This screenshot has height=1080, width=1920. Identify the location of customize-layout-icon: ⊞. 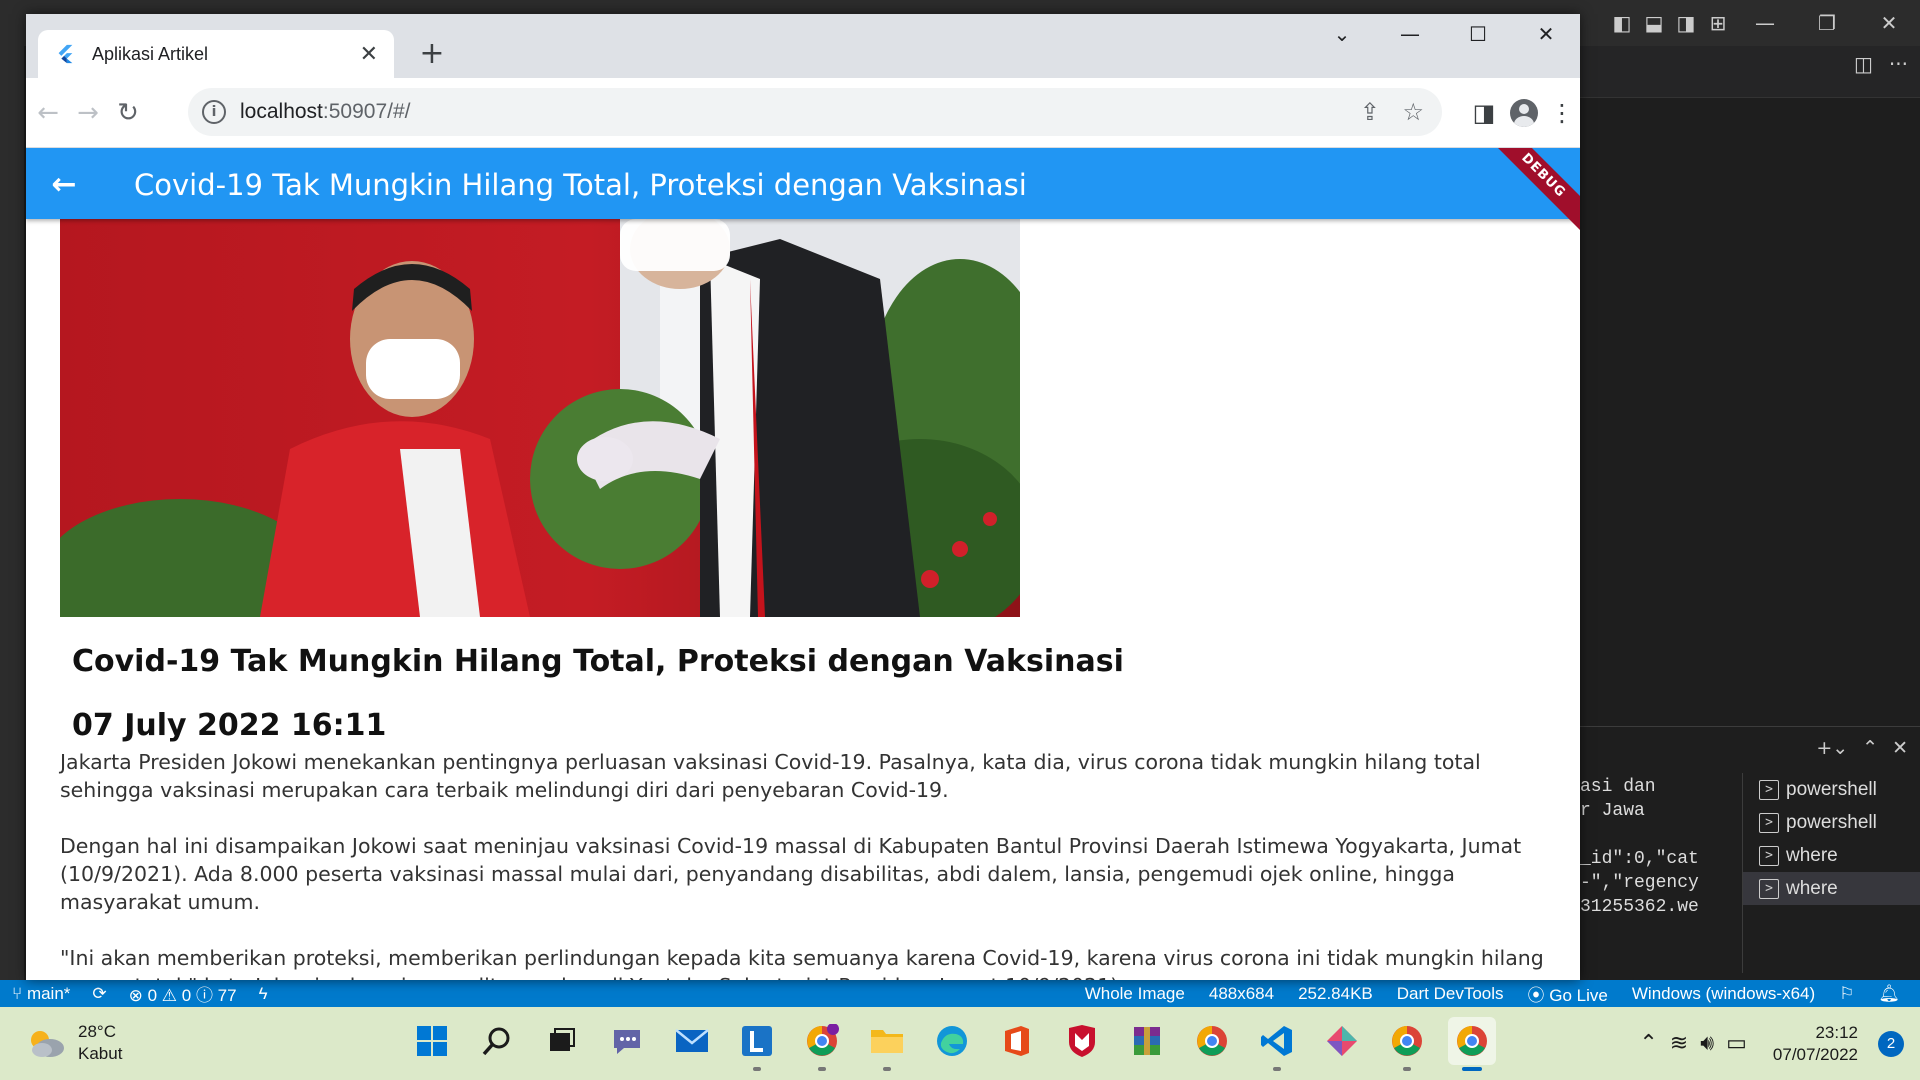
(1718, 23).